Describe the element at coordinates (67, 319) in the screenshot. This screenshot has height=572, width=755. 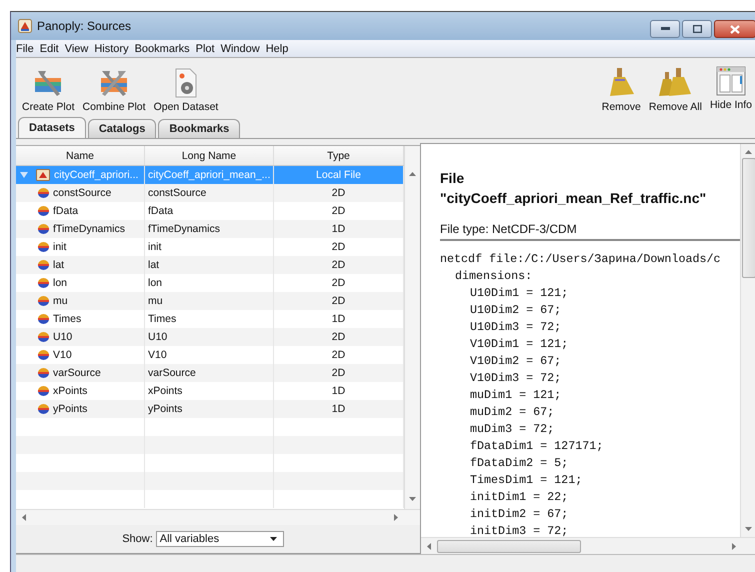
I see `table-cell: Times` at that location.